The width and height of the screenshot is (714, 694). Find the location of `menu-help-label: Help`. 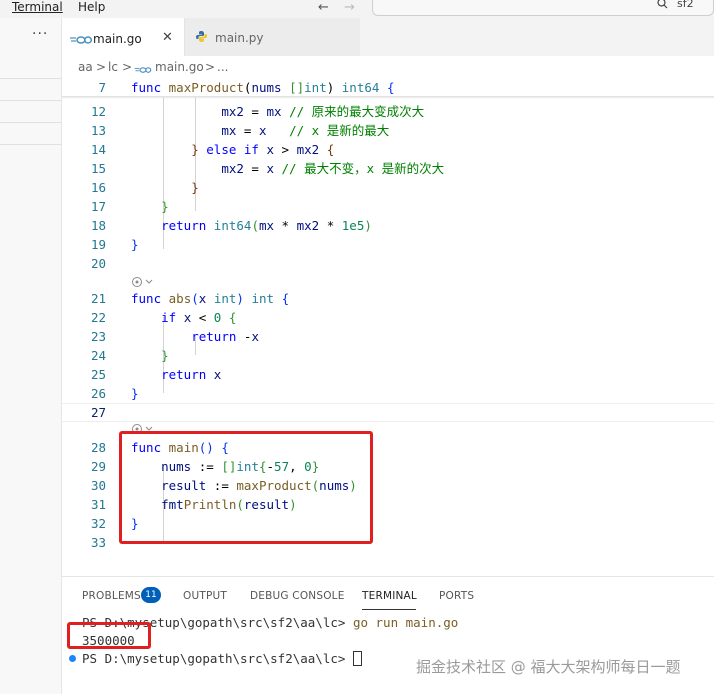

menu-help-label: Help is located at coordinates (92, 7).